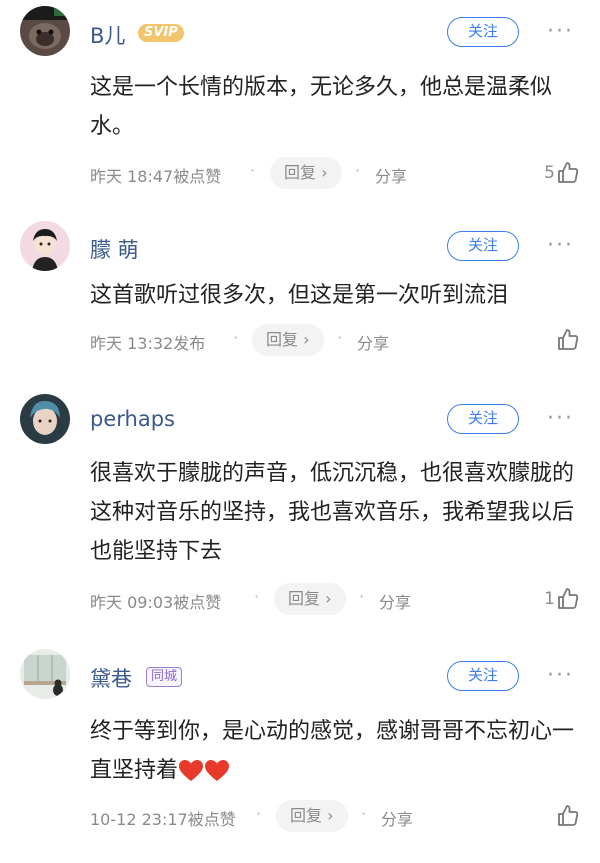 The height and width of the screenshot is (863, 600). Describe the element at coordinates (156, 176) in the screenshot. I see `comment-time: 昨天 18:47被点赞` at that location.